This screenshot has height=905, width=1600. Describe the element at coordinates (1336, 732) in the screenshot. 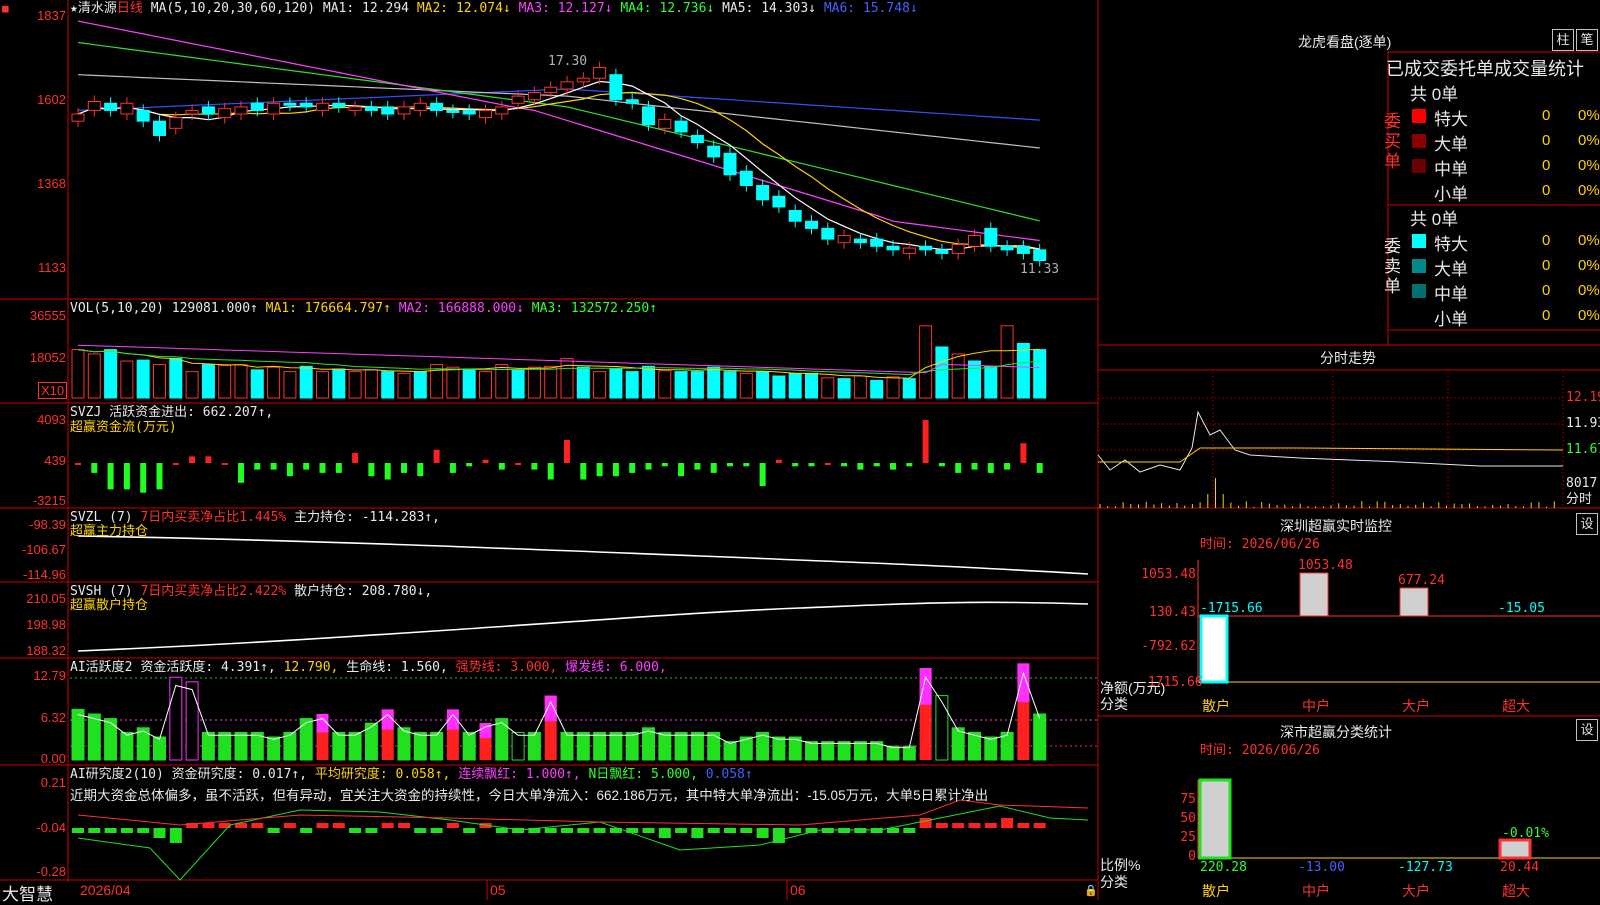

I see `sz-class-title: 深市超赢分类统计` at that location.